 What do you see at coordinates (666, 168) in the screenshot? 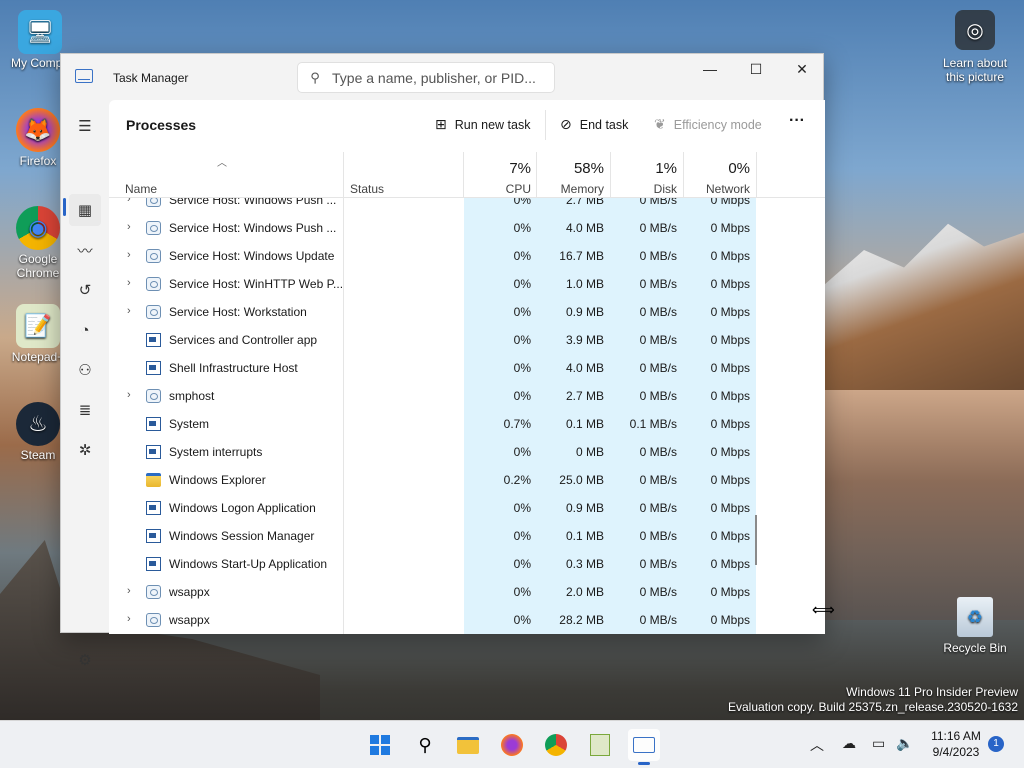
I see `disk-total-percent: 1%` at bounding box center [666, 168].